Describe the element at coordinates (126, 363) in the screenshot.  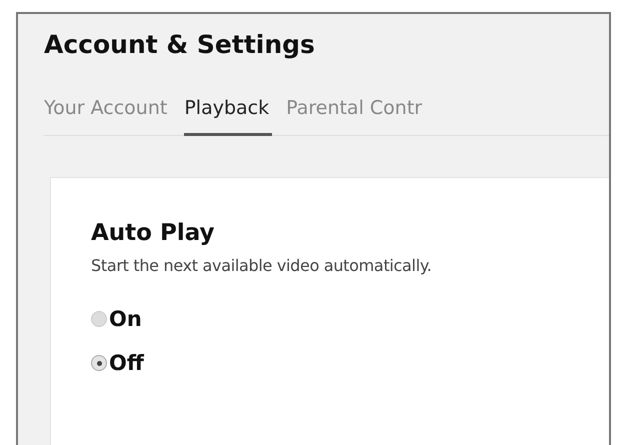
I see `radio-label: Off` at that location.